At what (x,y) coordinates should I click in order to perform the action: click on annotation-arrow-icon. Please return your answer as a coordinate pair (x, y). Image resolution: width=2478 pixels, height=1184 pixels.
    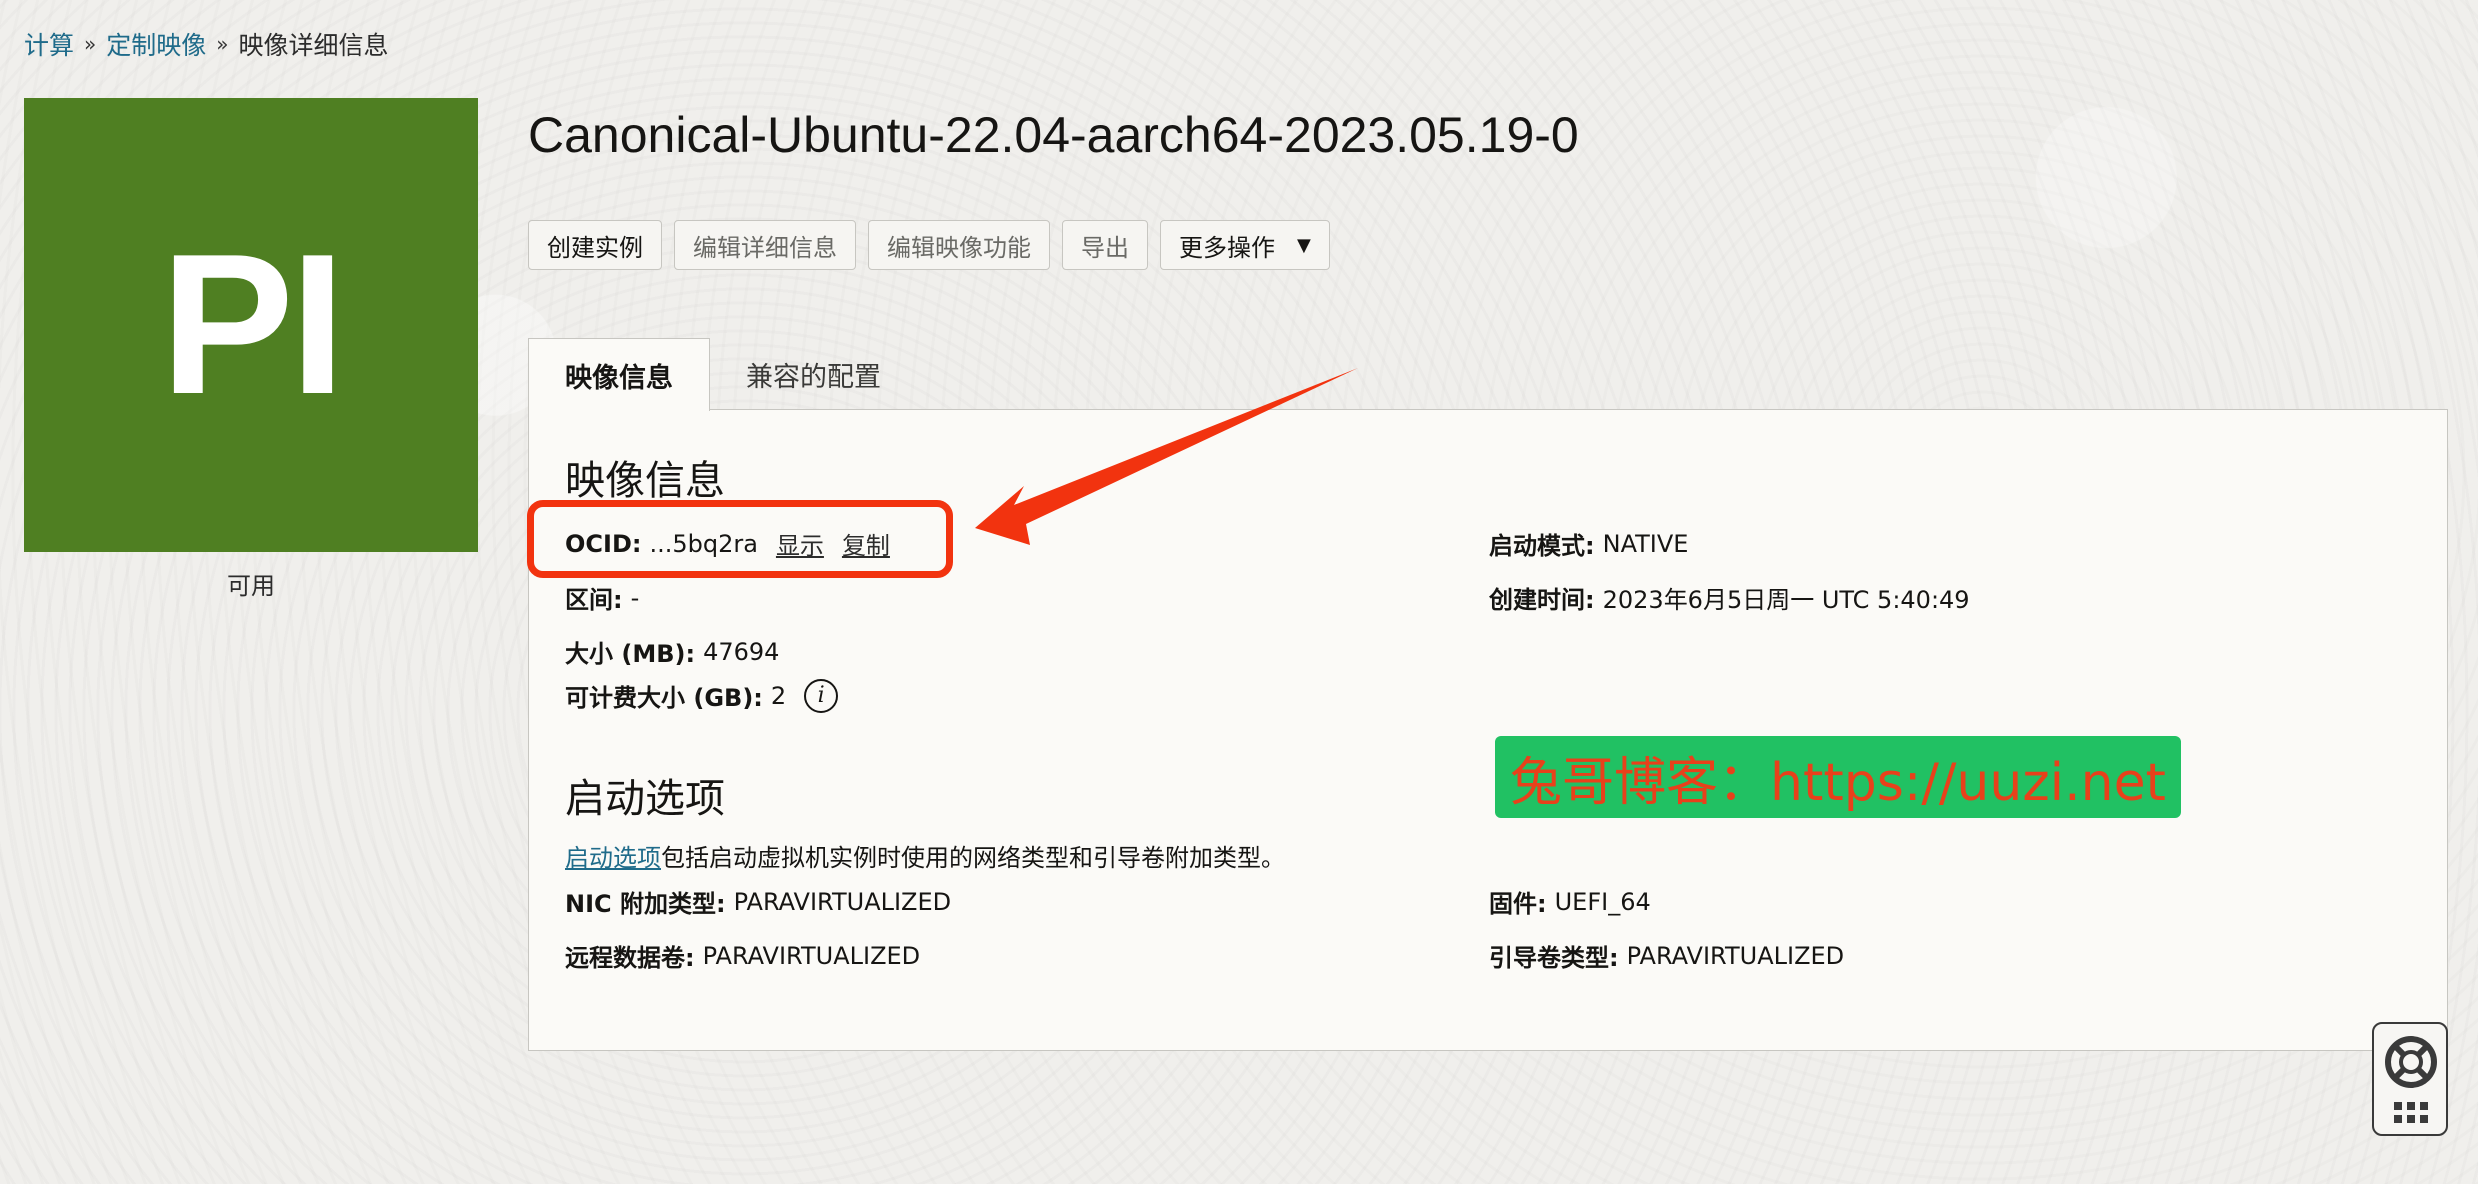
    Looking at the image, I should click on (1166, 456).